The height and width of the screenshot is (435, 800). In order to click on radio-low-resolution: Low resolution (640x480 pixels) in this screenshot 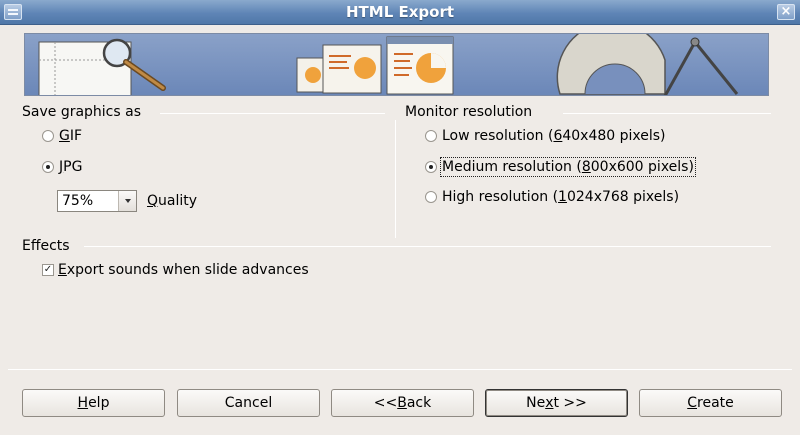, I will do `click(545, 136)`.